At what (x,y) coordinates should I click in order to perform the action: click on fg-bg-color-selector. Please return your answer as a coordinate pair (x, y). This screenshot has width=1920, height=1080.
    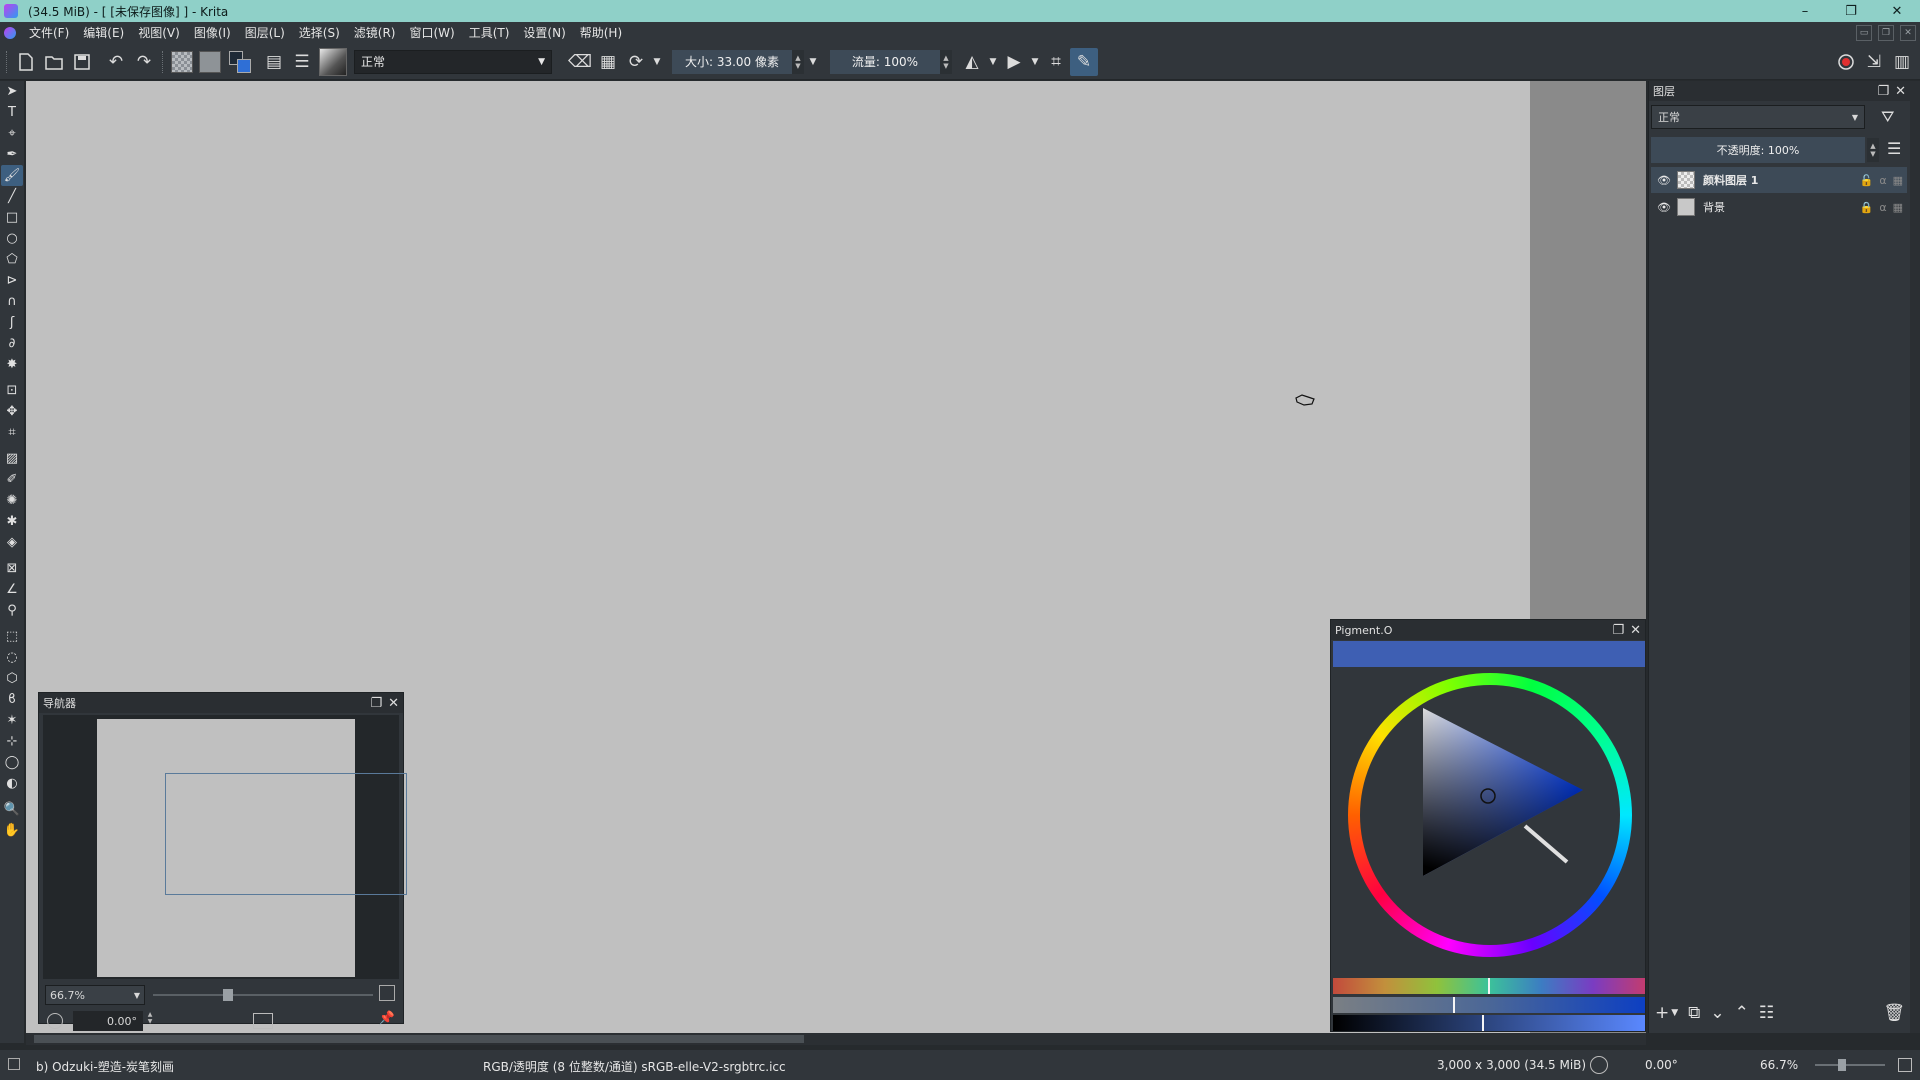
    Looking at the image, I should click on (240, 62).